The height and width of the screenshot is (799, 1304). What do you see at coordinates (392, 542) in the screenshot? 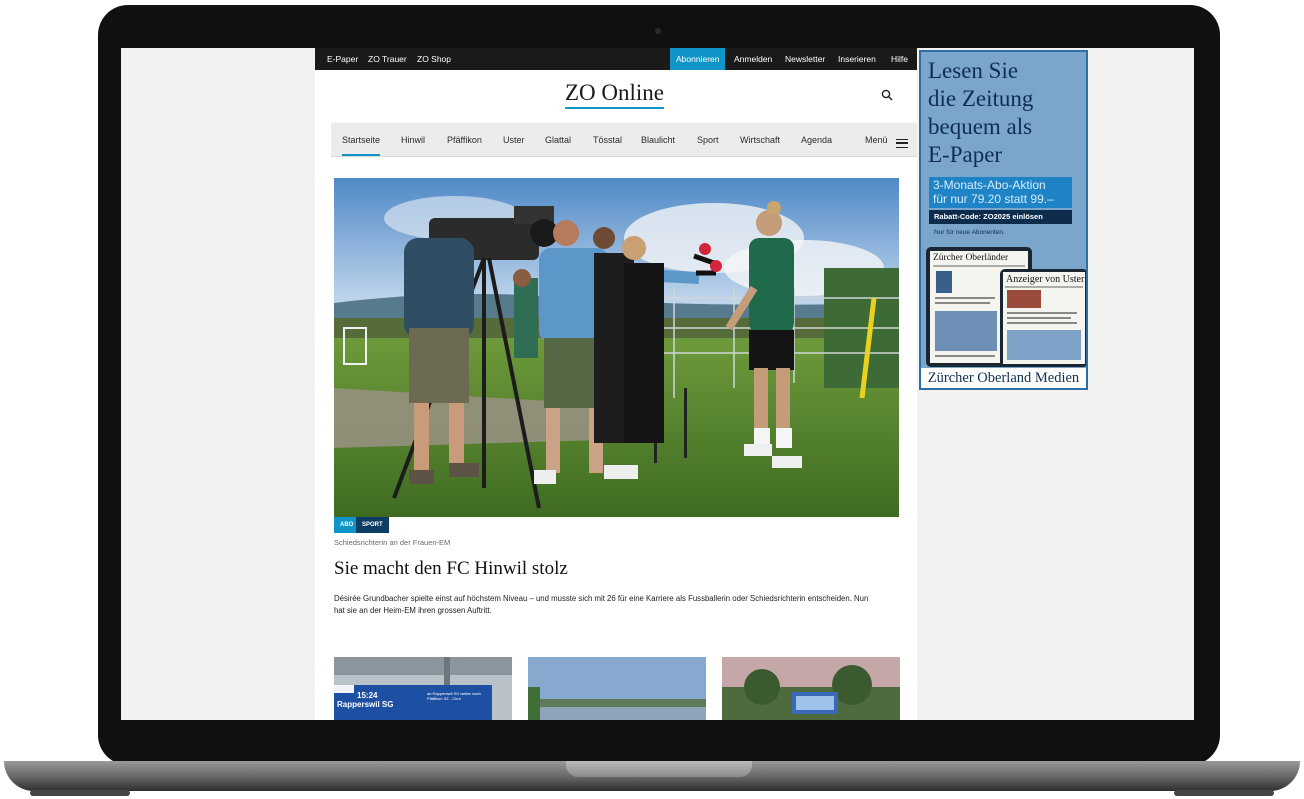
I see `article-kicker: Schiedsrichterin an der Frauen-EM` at bounding box center [392, 542].